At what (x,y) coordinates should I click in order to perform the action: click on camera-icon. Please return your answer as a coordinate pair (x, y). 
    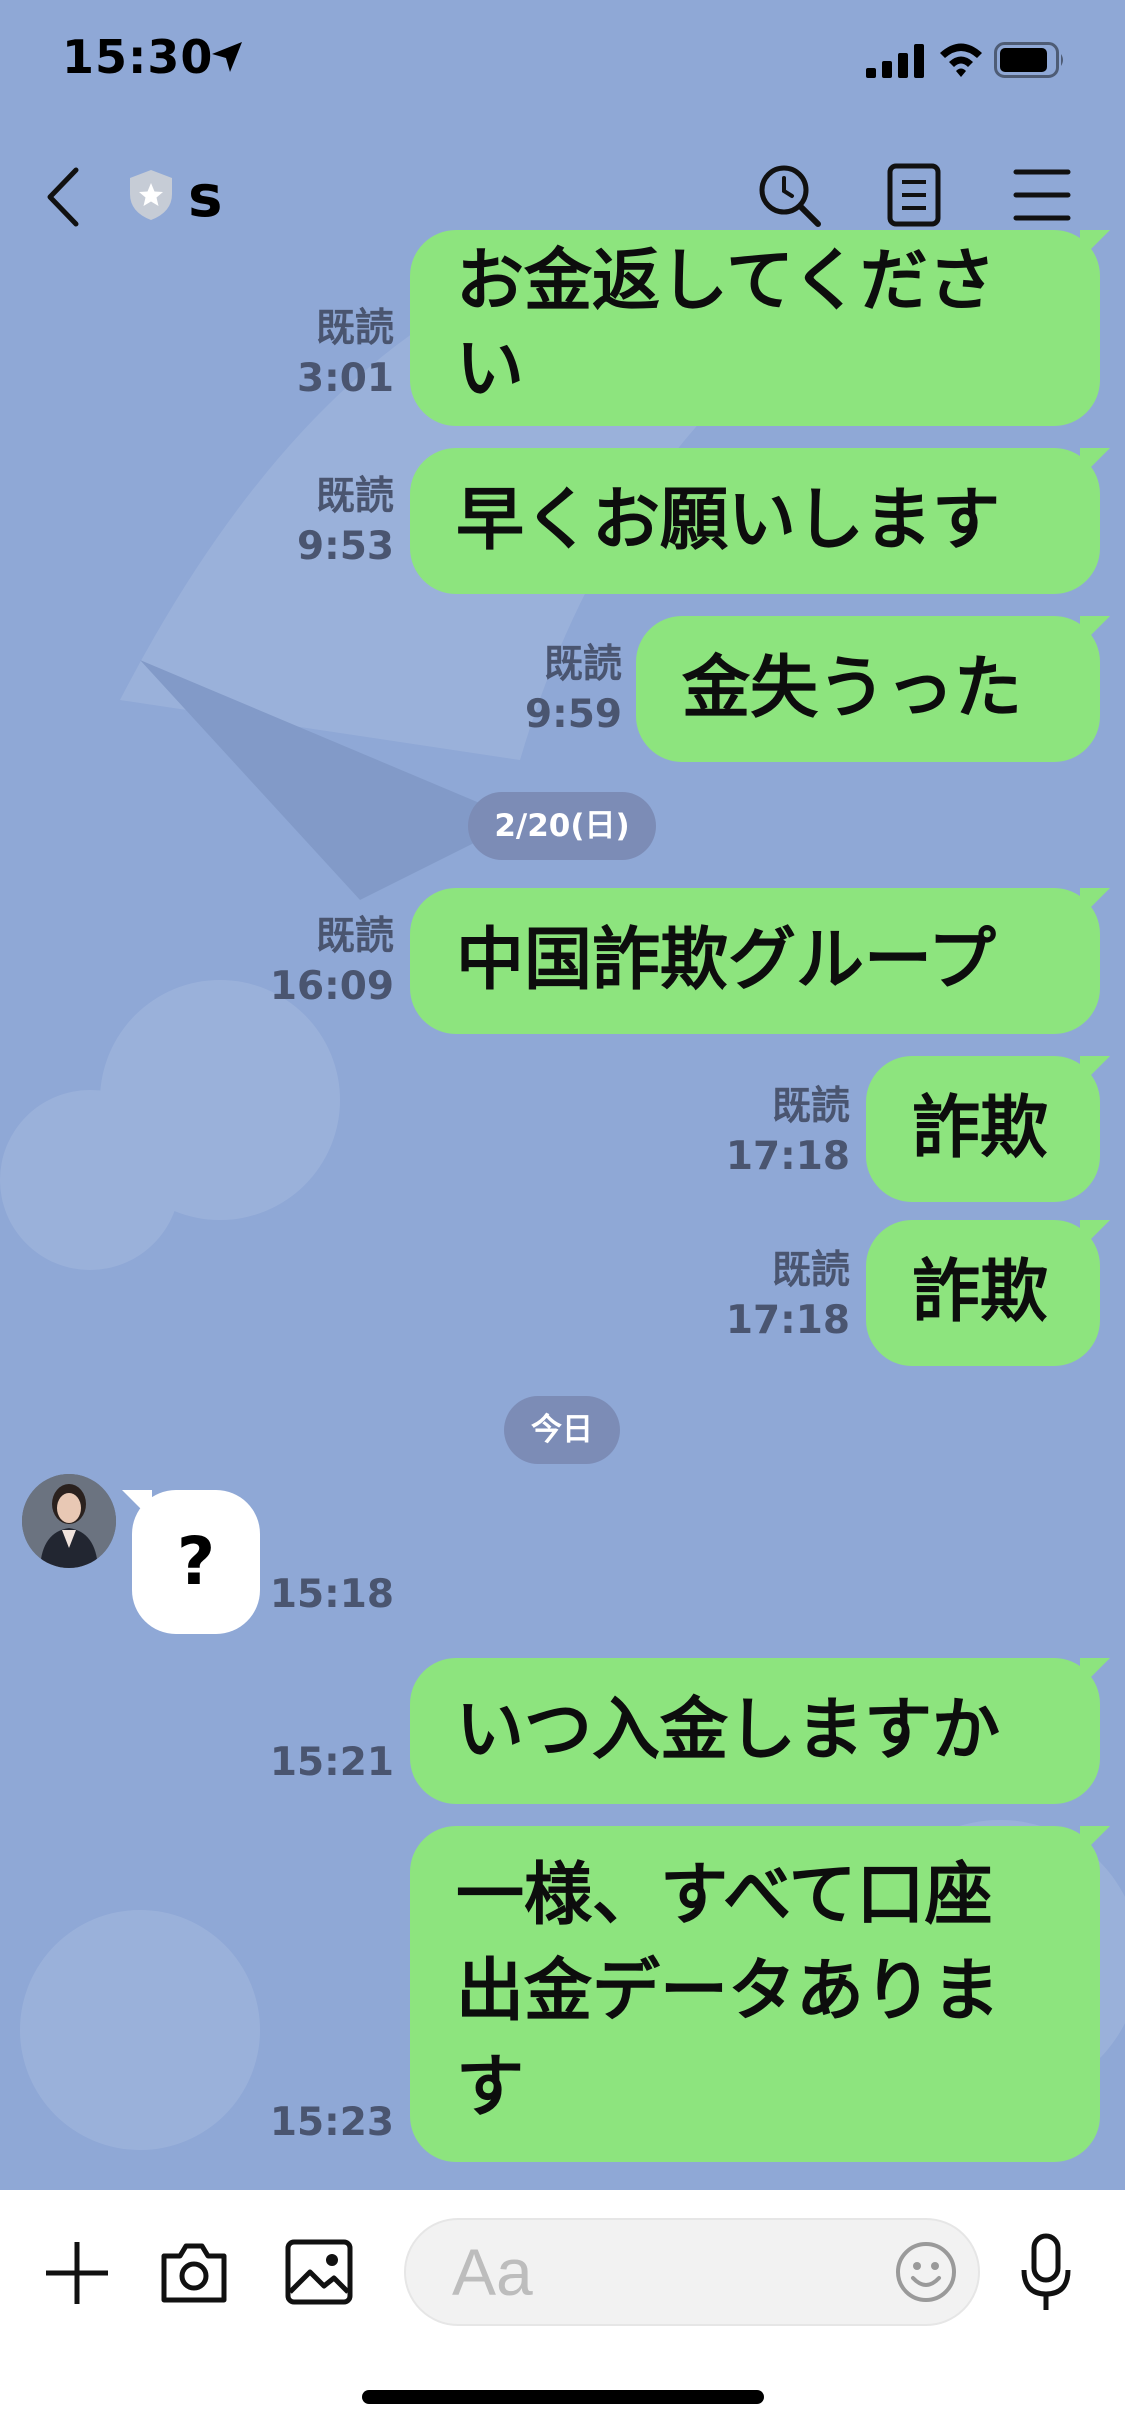
    Looking at the image, I should click on (194, 2272).